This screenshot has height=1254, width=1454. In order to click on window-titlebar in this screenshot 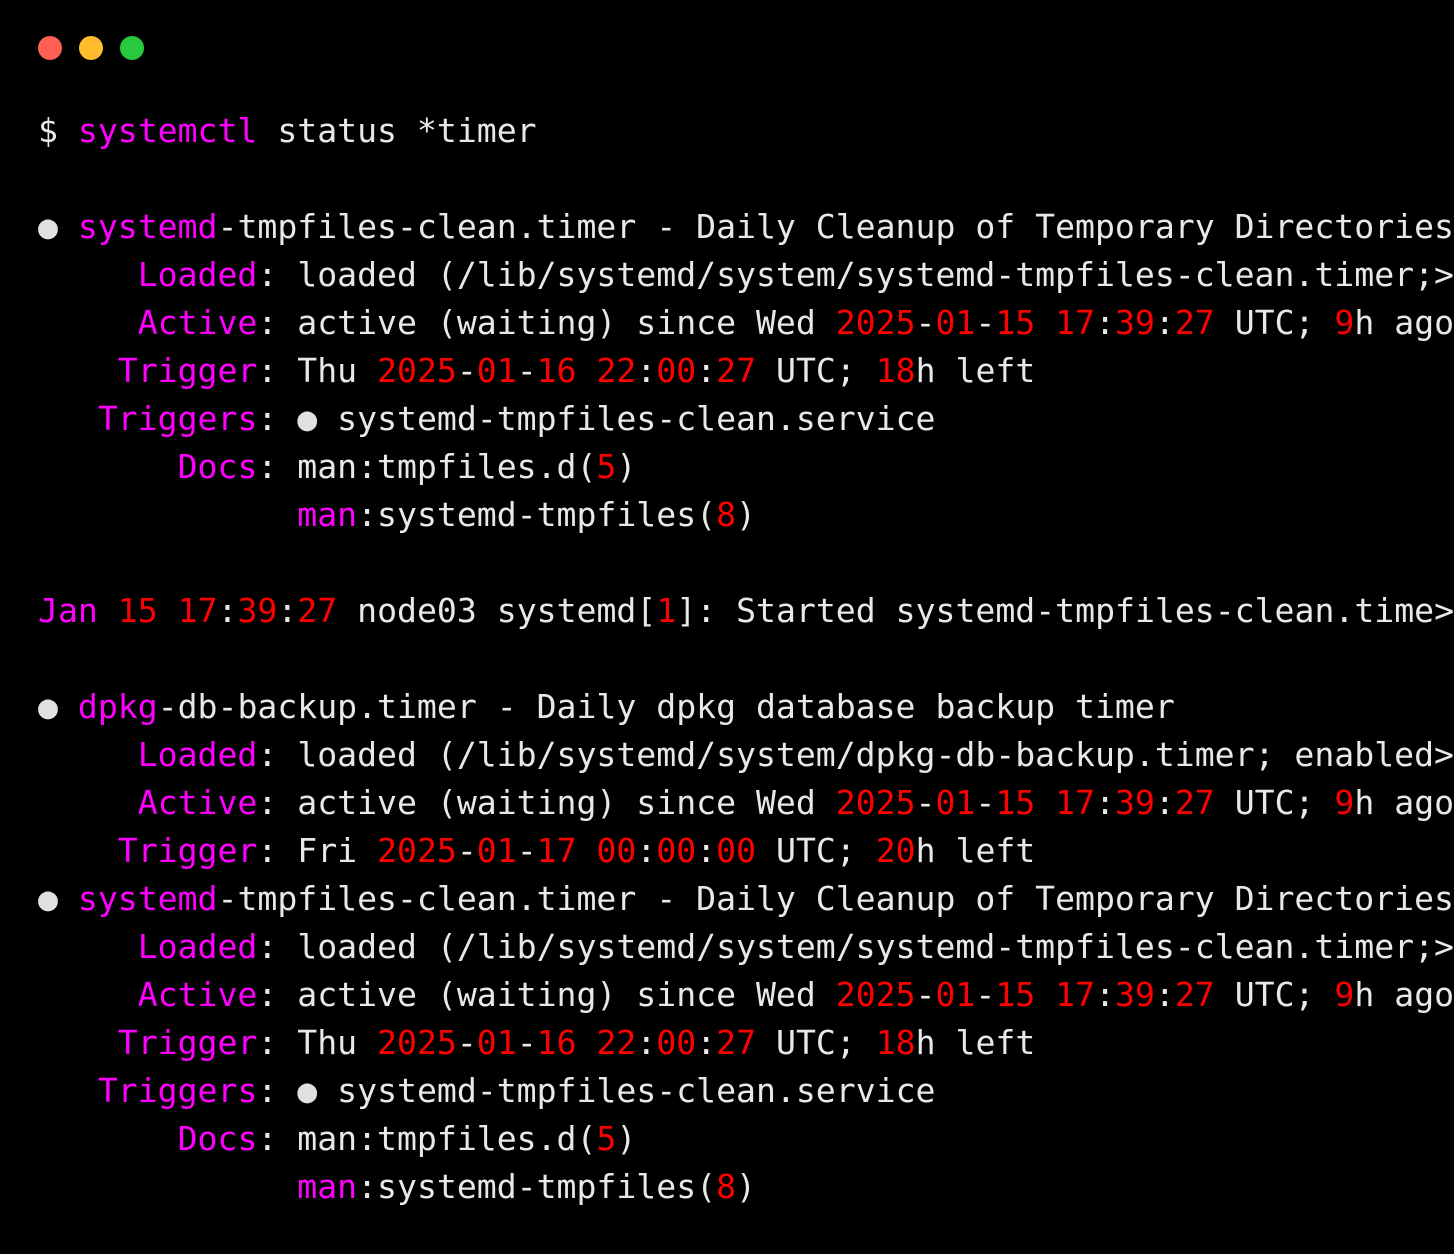, I will do `click(727, 48)`.